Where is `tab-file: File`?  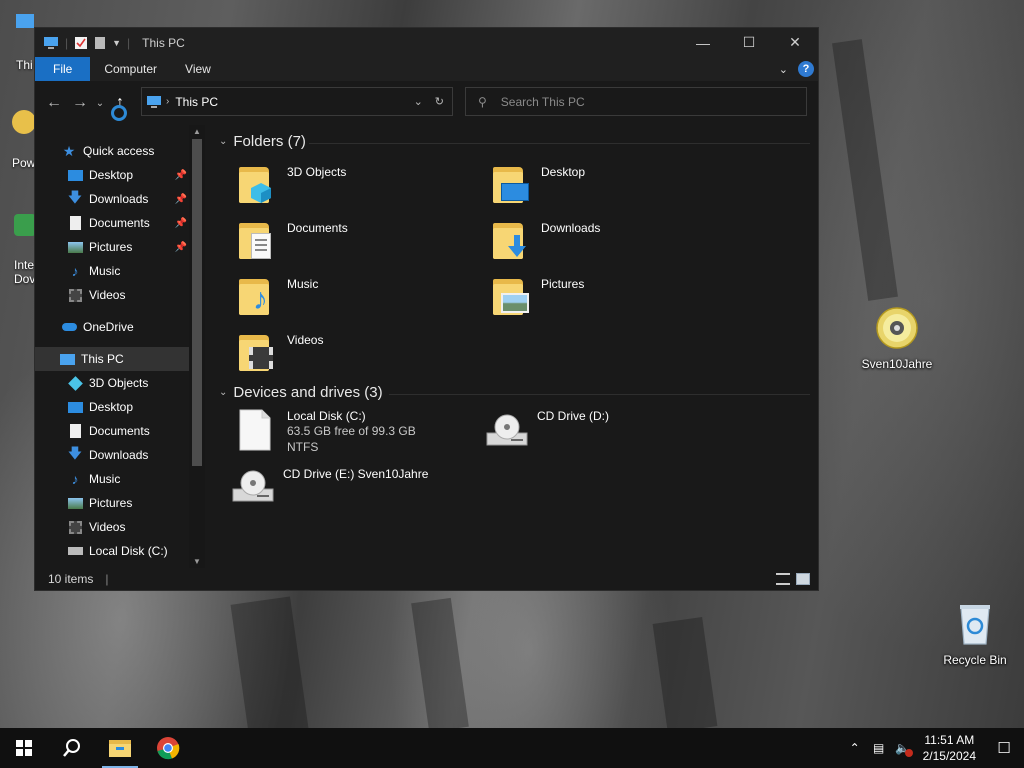 tab-file: File is located at coordinates (63, 69).